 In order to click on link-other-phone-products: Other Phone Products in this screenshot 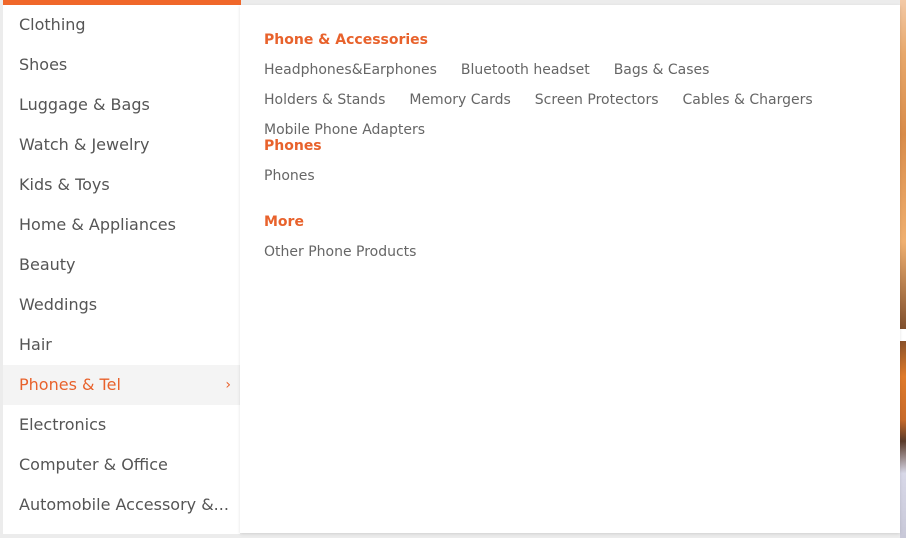, I will do `click(340, 252)`.